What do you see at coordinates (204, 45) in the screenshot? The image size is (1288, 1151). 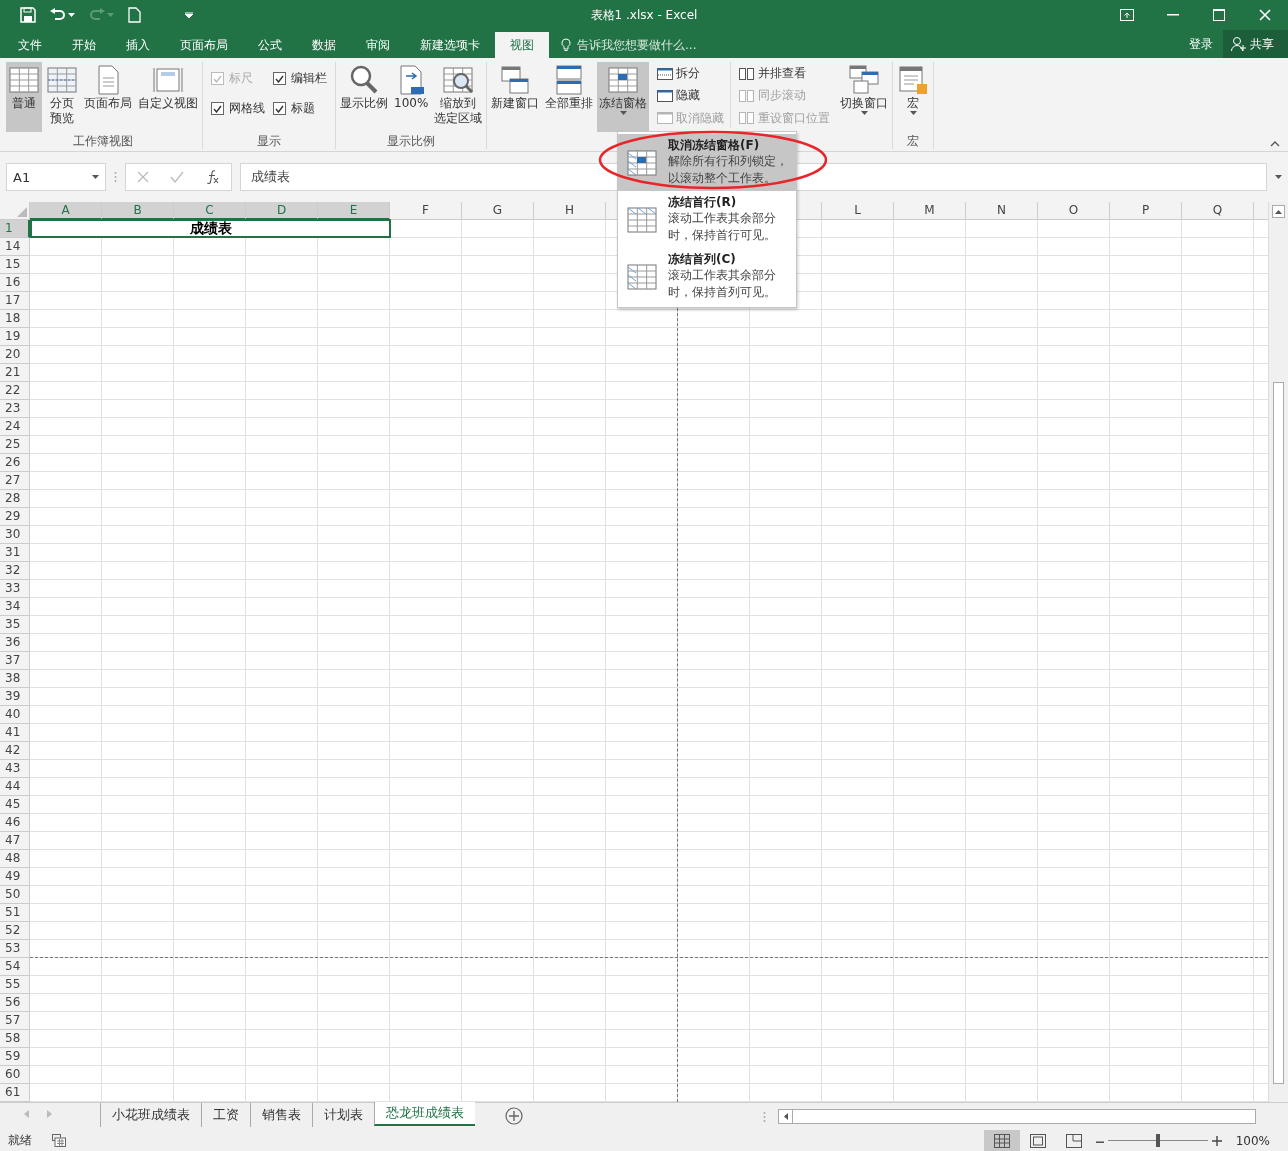 I see `ribbon-tab: 页面布局` at bounding box center [204, 45].